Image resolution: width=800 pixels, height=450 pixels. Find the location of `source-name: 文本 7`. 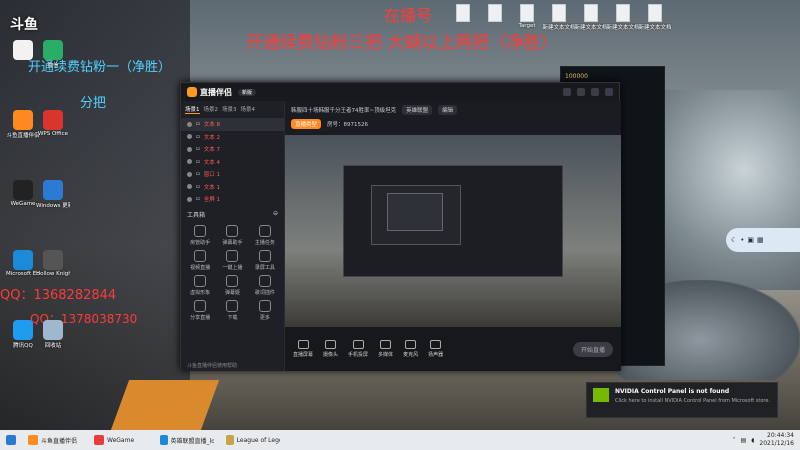

source-name: 文本 7 is located at coordinates (211, 150).